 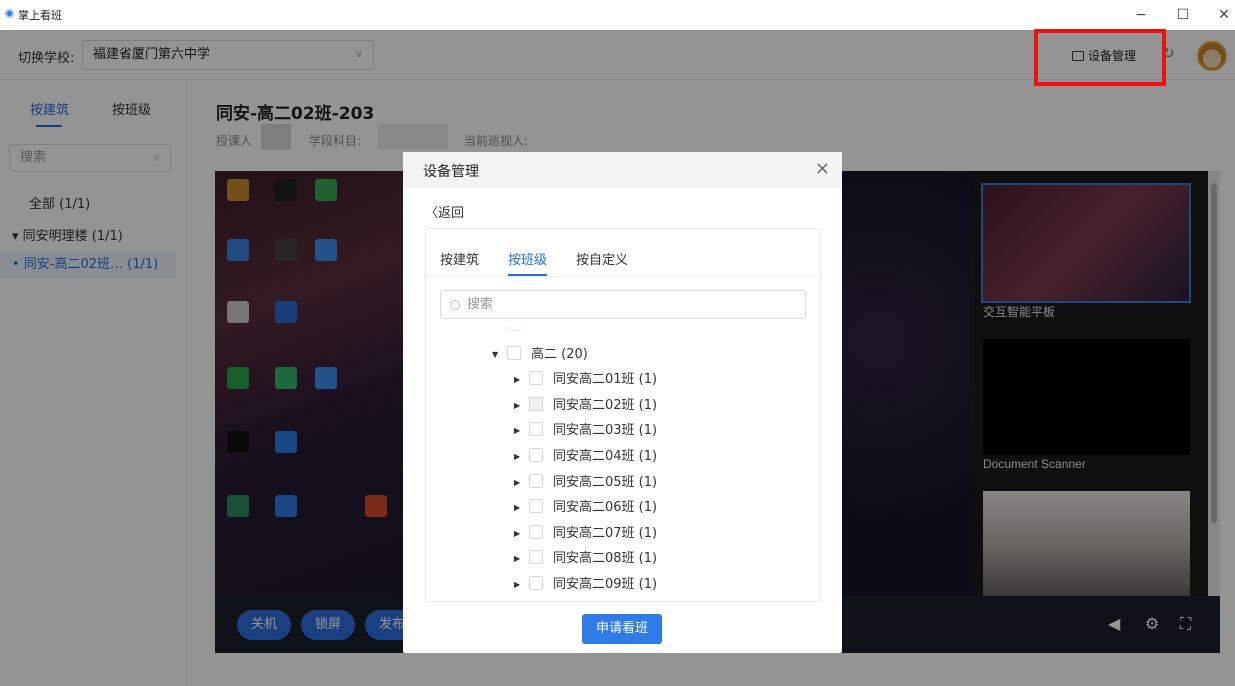 I want to click on tree-node-label: 同安高二05班 (1), so click(x=605, y=482).